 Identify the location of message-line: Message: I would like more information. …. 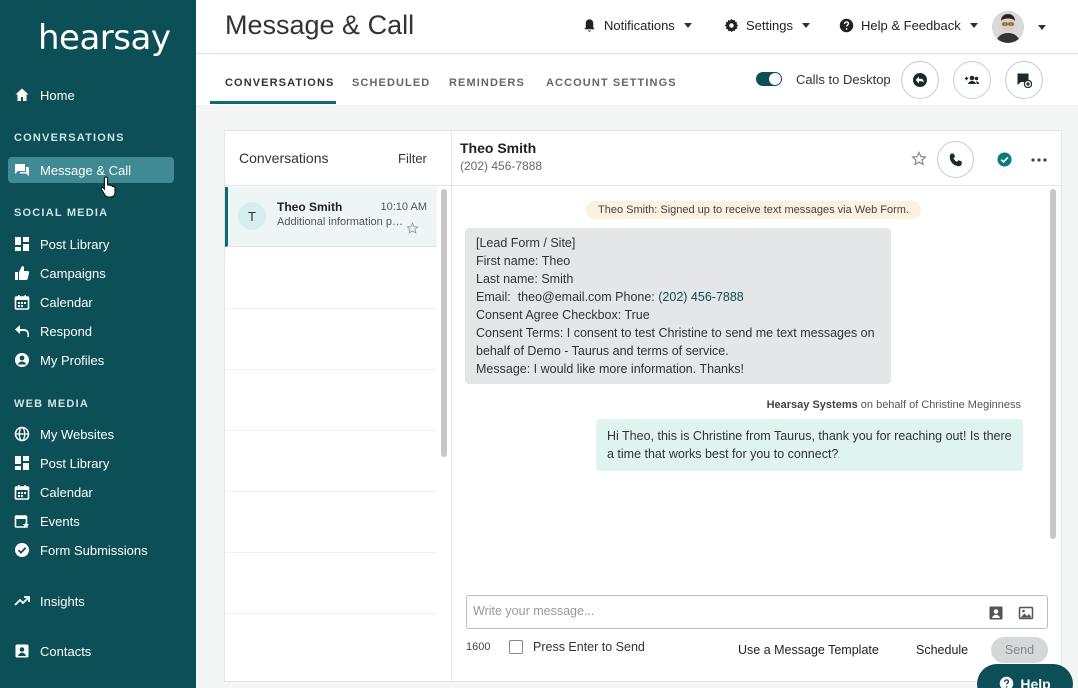
(610, 369).